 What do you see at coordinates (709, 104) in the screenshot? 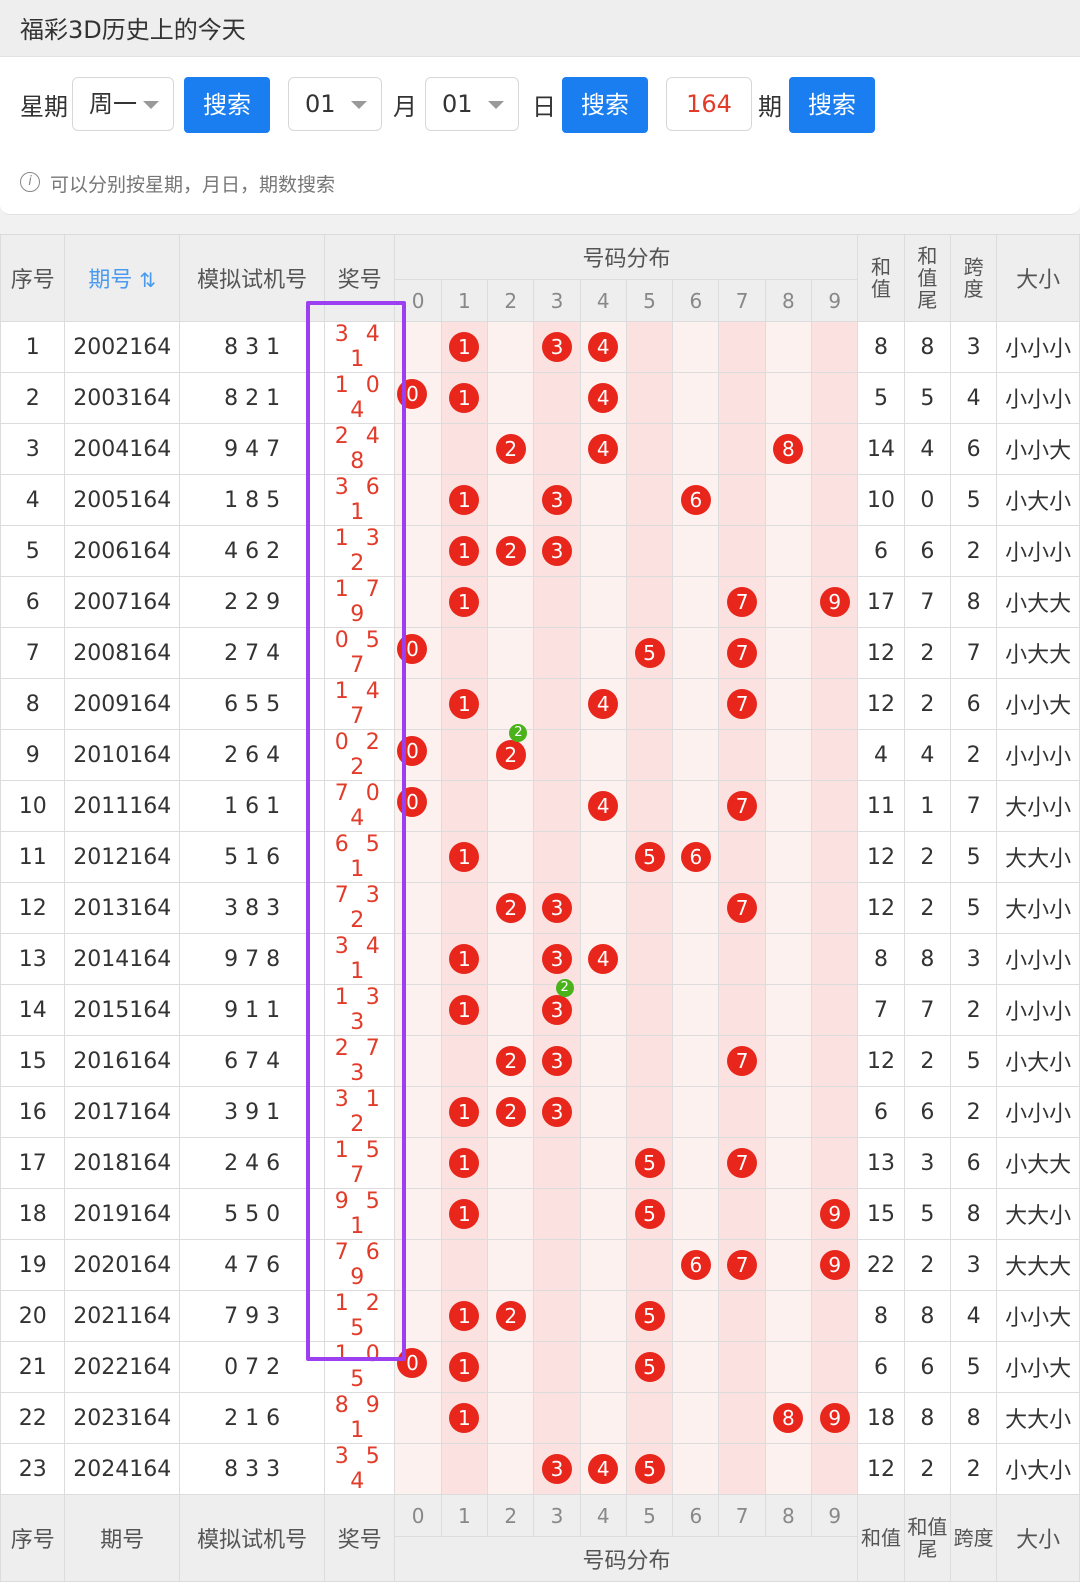
I see `period-input: 164` at bounding box center [709, 104].